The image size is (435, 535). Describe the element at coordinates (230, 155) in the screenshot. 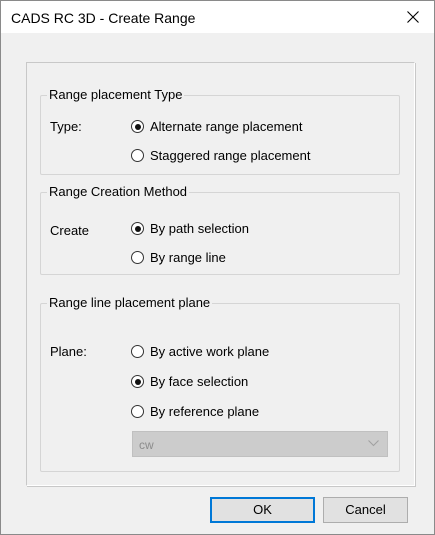

I see `radio-label: Staggered range placement` at that location.